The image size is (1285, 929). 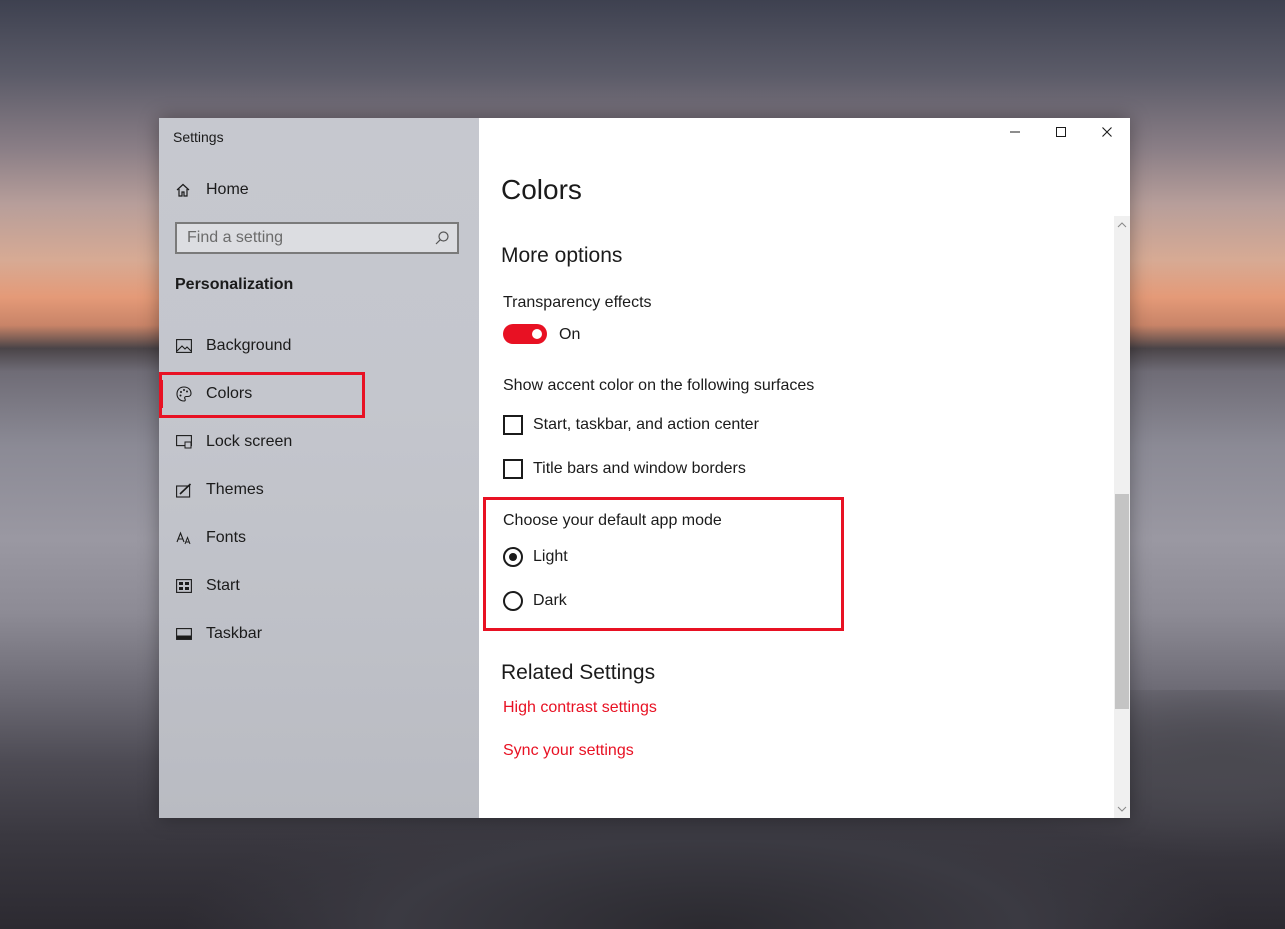 What do you see at coordinates (234, 284) in the screenshot?
I see `section-label: Personalization` at bounding box center [234, 284].